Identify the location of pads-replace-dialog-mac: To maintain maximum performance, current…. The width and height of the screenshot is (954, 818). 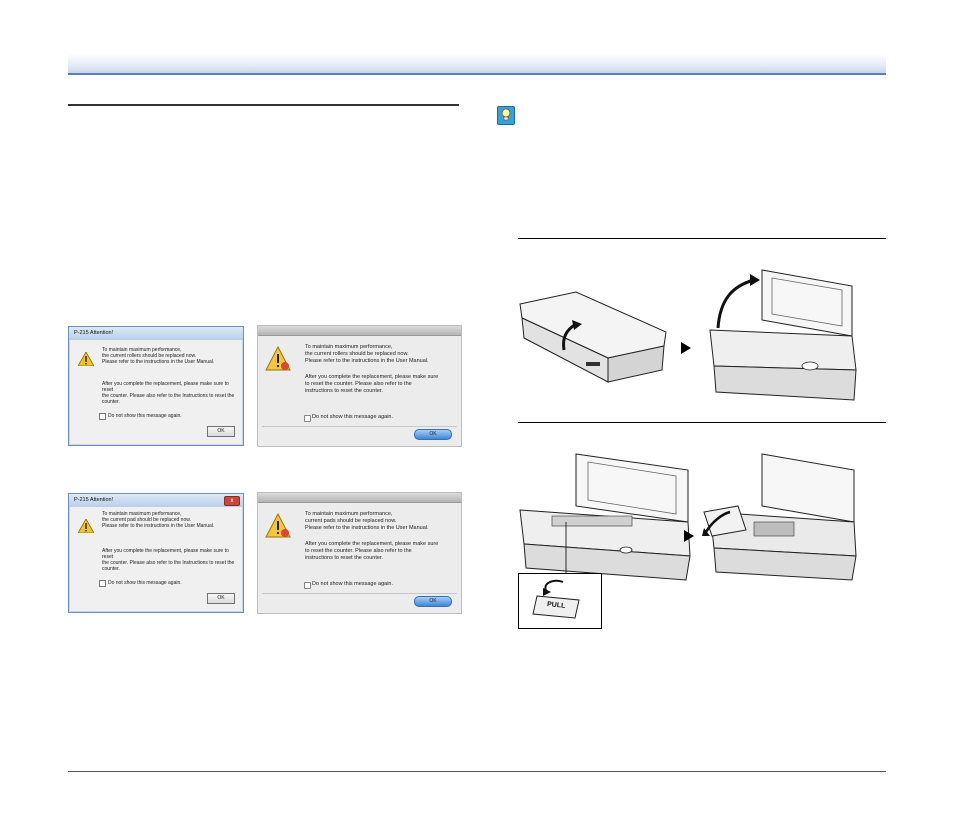
(359, 553).